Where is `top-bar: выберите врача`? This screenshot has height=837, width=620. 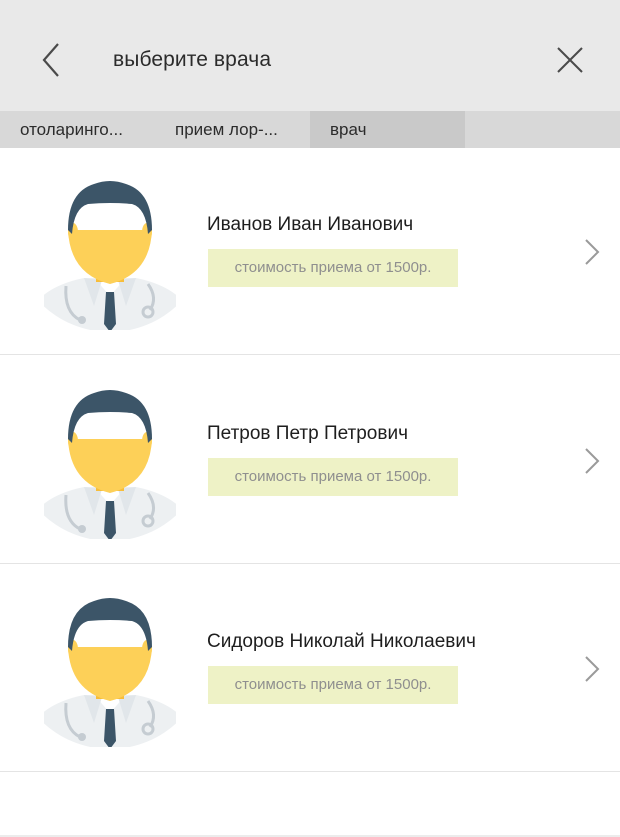
top-bar: выберите врача is located at coordinates (310, 55).